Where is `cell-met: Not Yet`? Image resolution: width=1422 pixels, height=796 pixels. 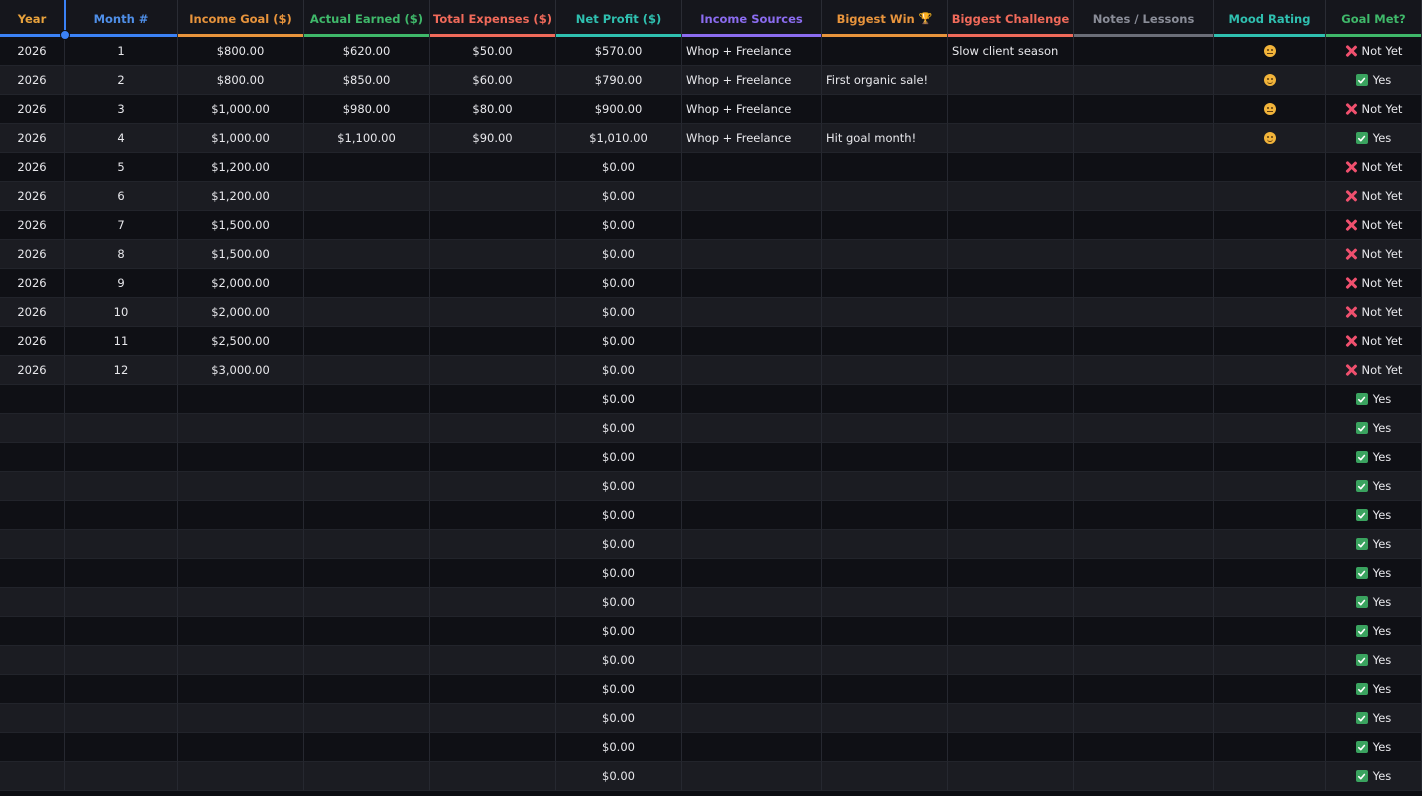
cell-met: Not Yet is located at coordinates (1374, 109).